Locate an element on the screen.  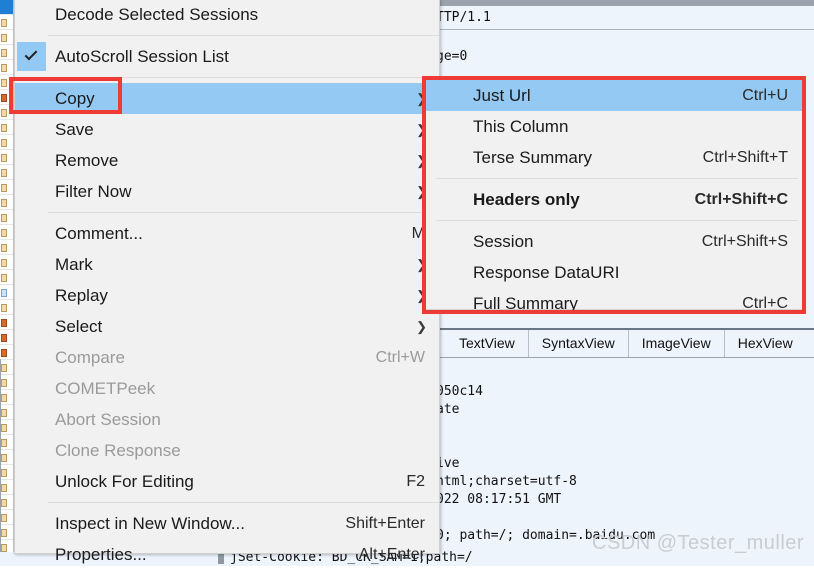
menu-item-headers-only: Headers onlyCtrl+Shift+C is located at coordinates (614, 199).